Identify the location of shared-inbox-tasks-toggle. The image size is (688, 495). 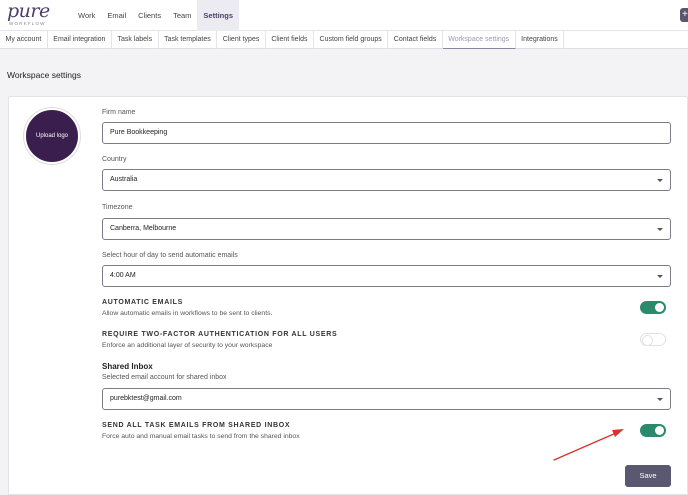
(653, 430).